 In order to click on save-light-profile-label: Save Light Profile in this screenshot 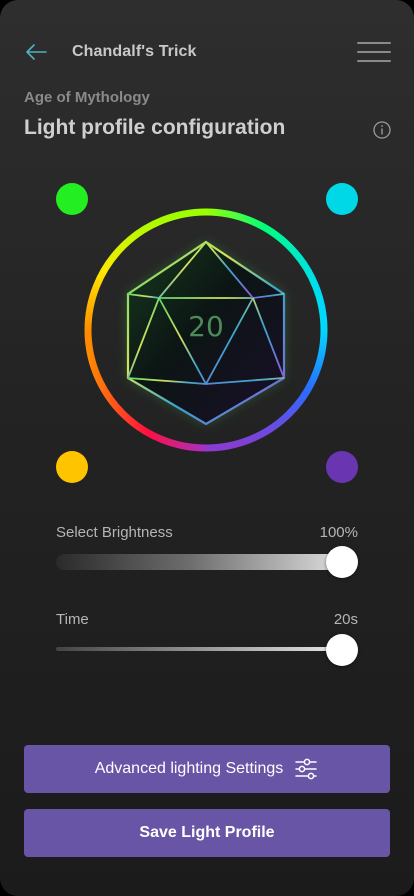, I will do `click(207, 832)`.